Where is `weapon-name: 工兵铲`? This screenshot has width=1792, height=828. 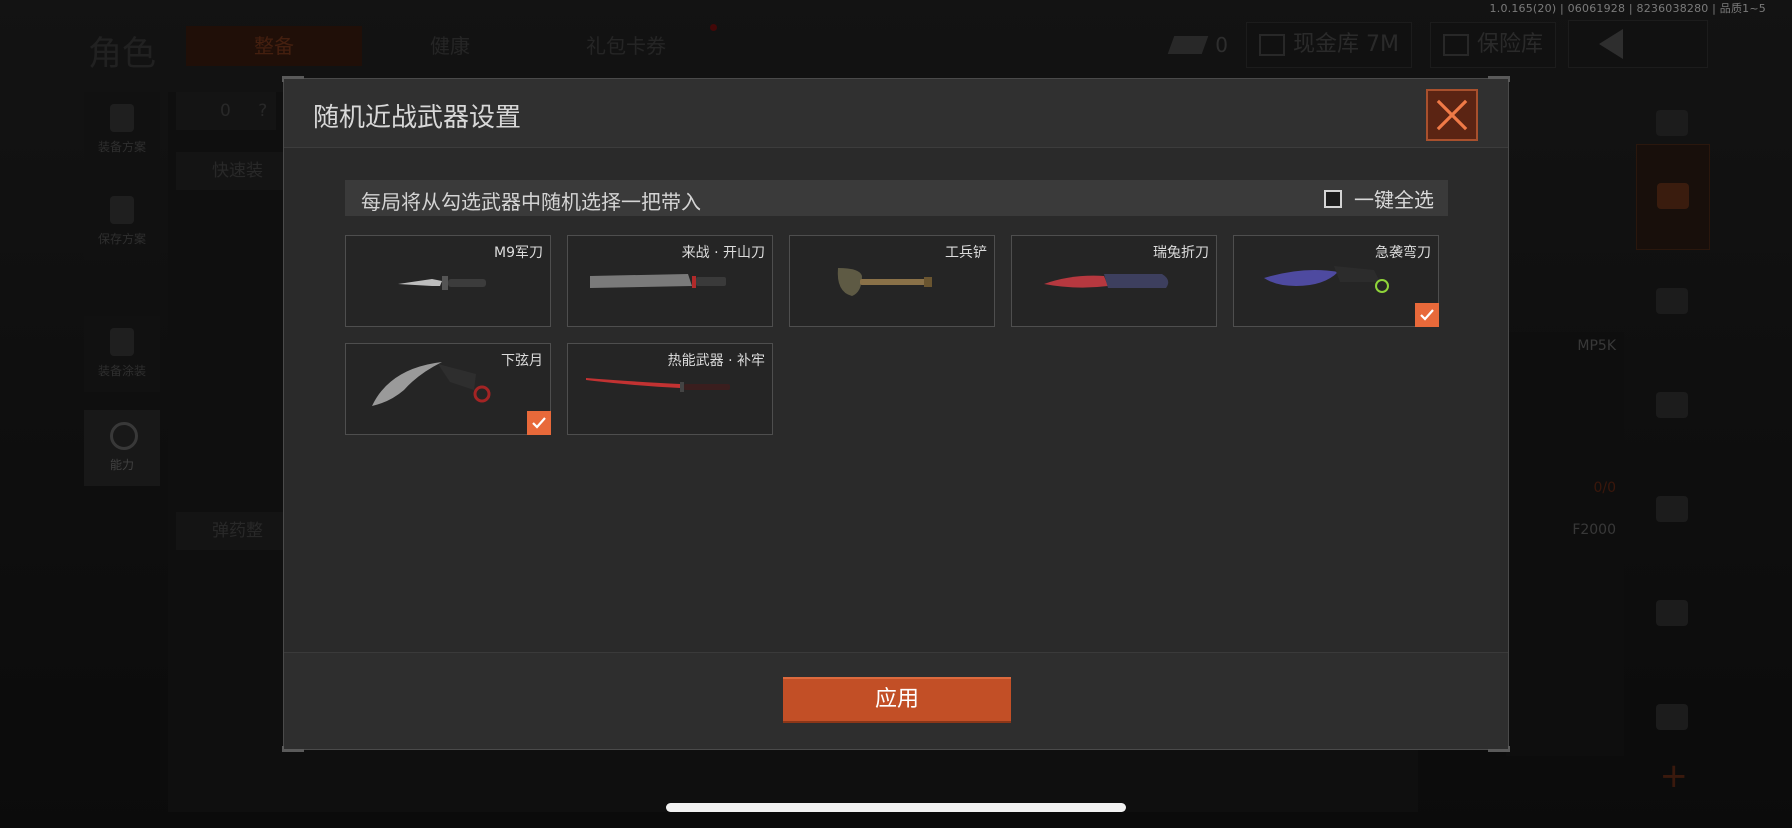 weapon-name: 工兵铲 is located at coordinates (966, 253).